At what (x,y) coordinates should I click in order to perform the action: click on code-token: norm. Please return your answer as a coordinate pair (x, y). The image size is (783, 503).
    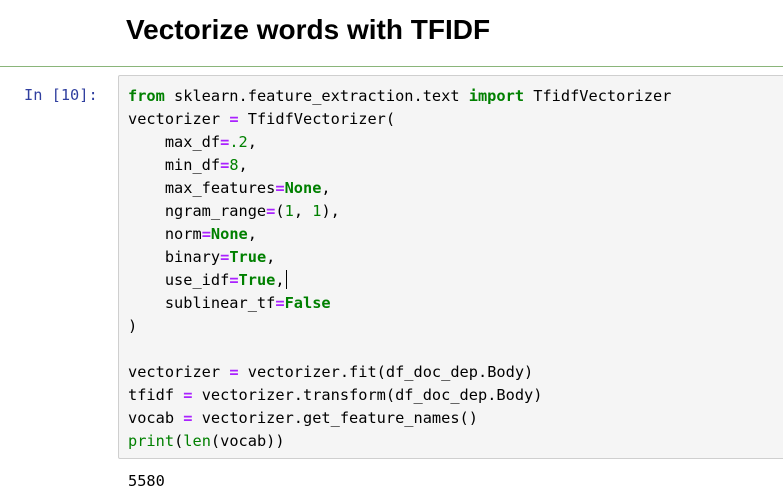
    Looking at the image, I should click on (165, 234).